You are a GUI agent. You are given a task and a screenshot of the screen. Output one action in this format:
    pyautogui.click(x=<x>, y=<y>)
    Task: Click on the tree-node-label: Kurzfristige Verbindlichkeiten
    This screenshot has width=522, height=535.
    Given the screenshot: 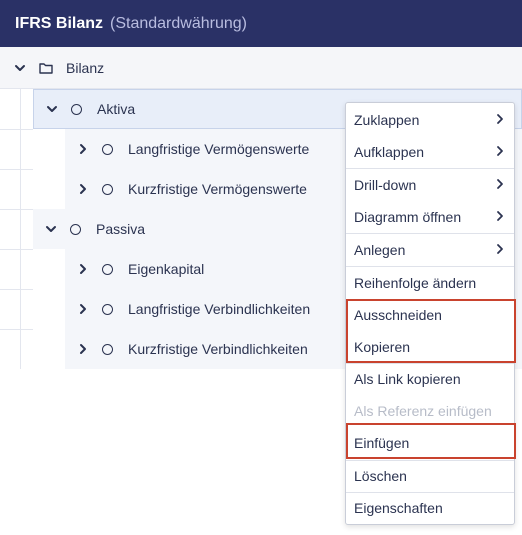 What is the action you would take?
    pyautogui.click(x=218, y=349)
    